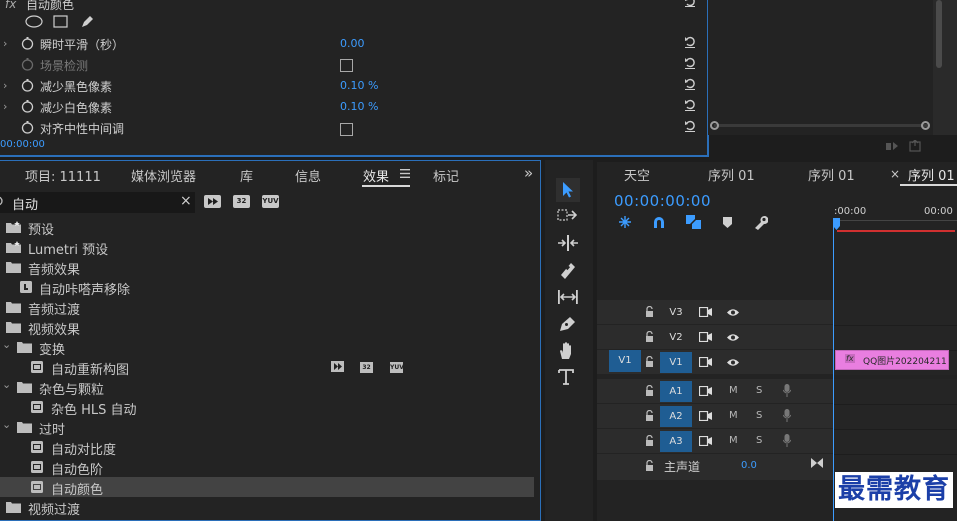  Describe the element at coordinates (731, 174) in the screenshot. I see `tab-sequence-01-a: 序列 01` at that location.